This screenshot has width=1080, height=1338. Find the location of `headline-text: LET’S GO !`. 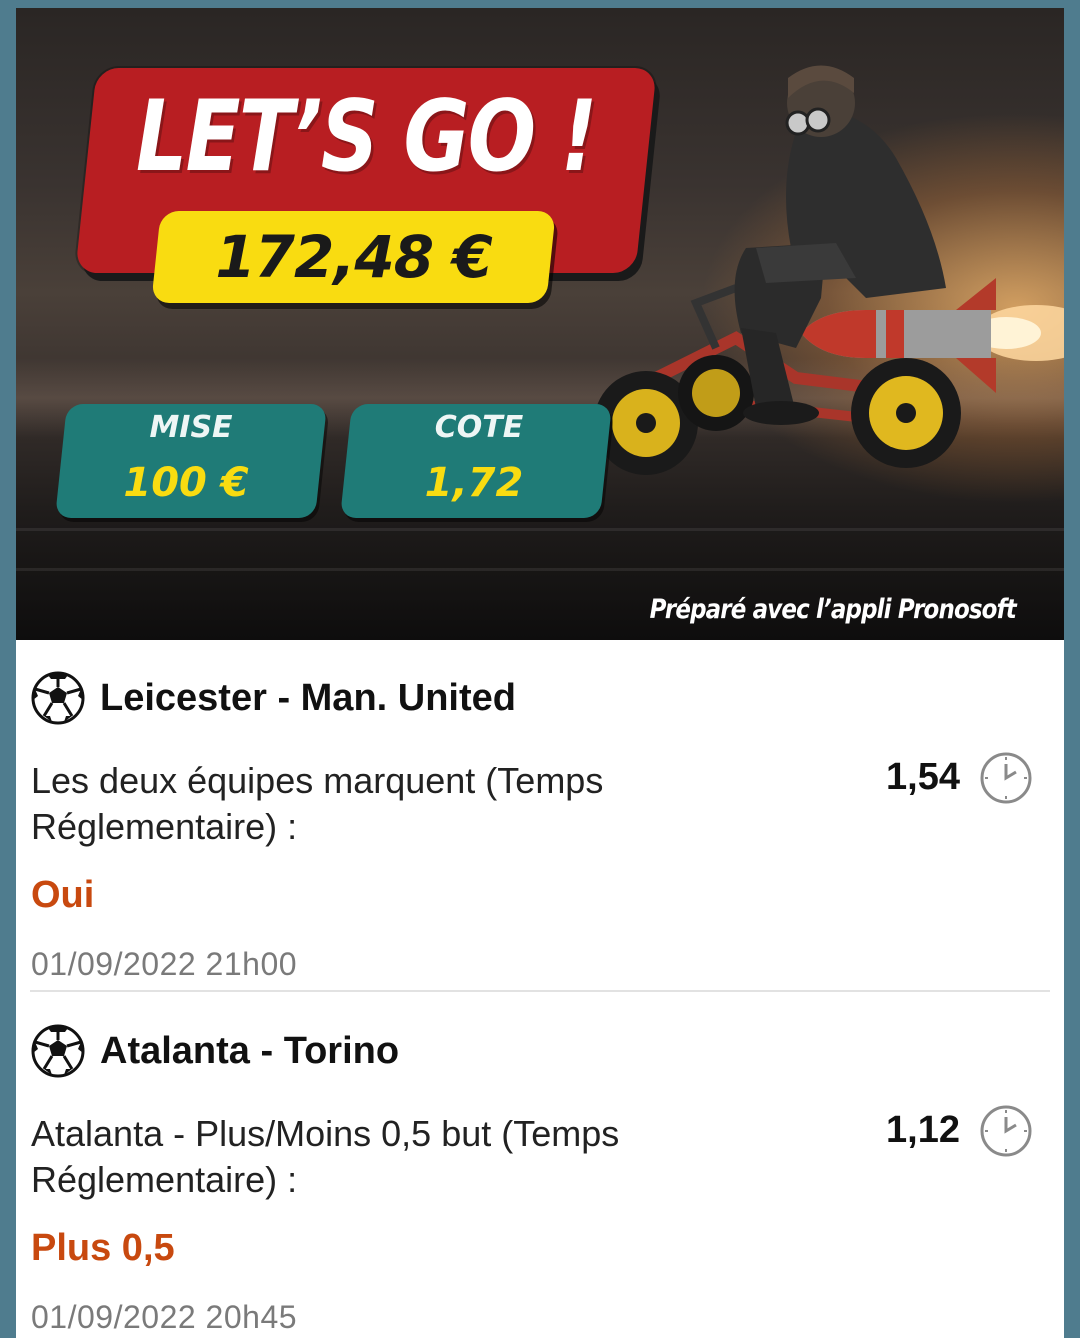

headline-text: LET’S GO ! is located at coordinates (366, 137).